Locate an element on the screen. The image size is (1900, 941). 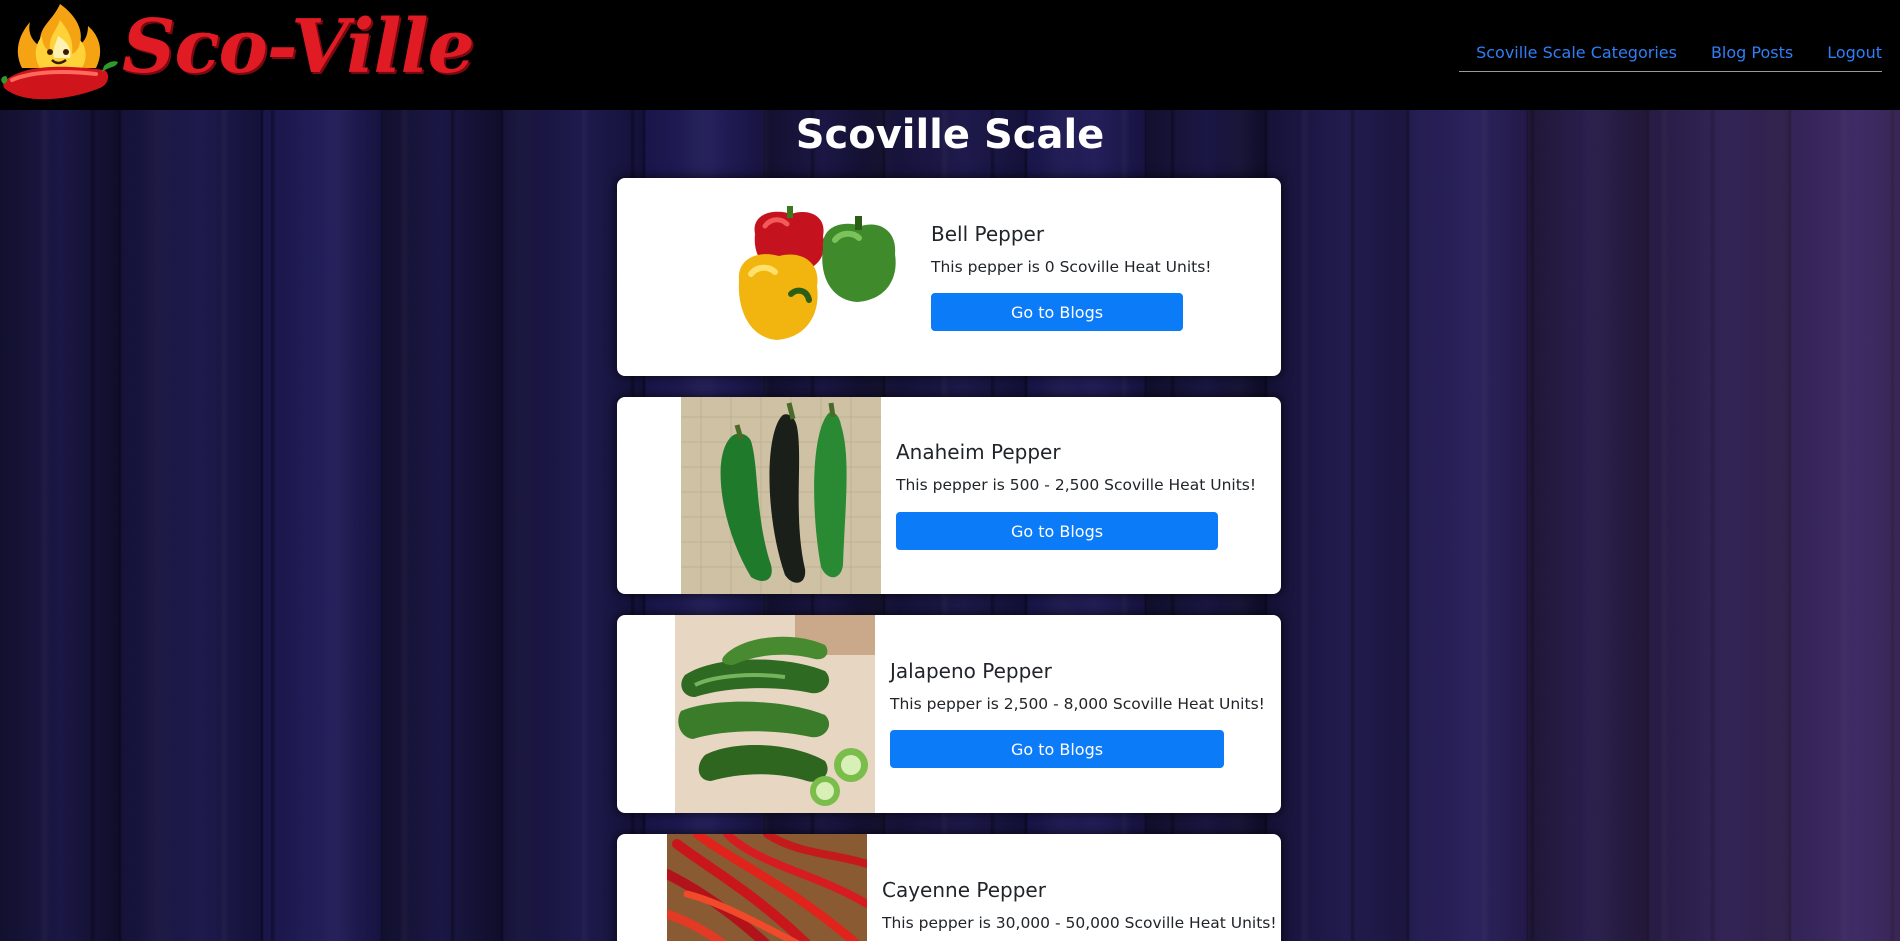
page-title: Scoville Scale is located at coordinates (950, 135).